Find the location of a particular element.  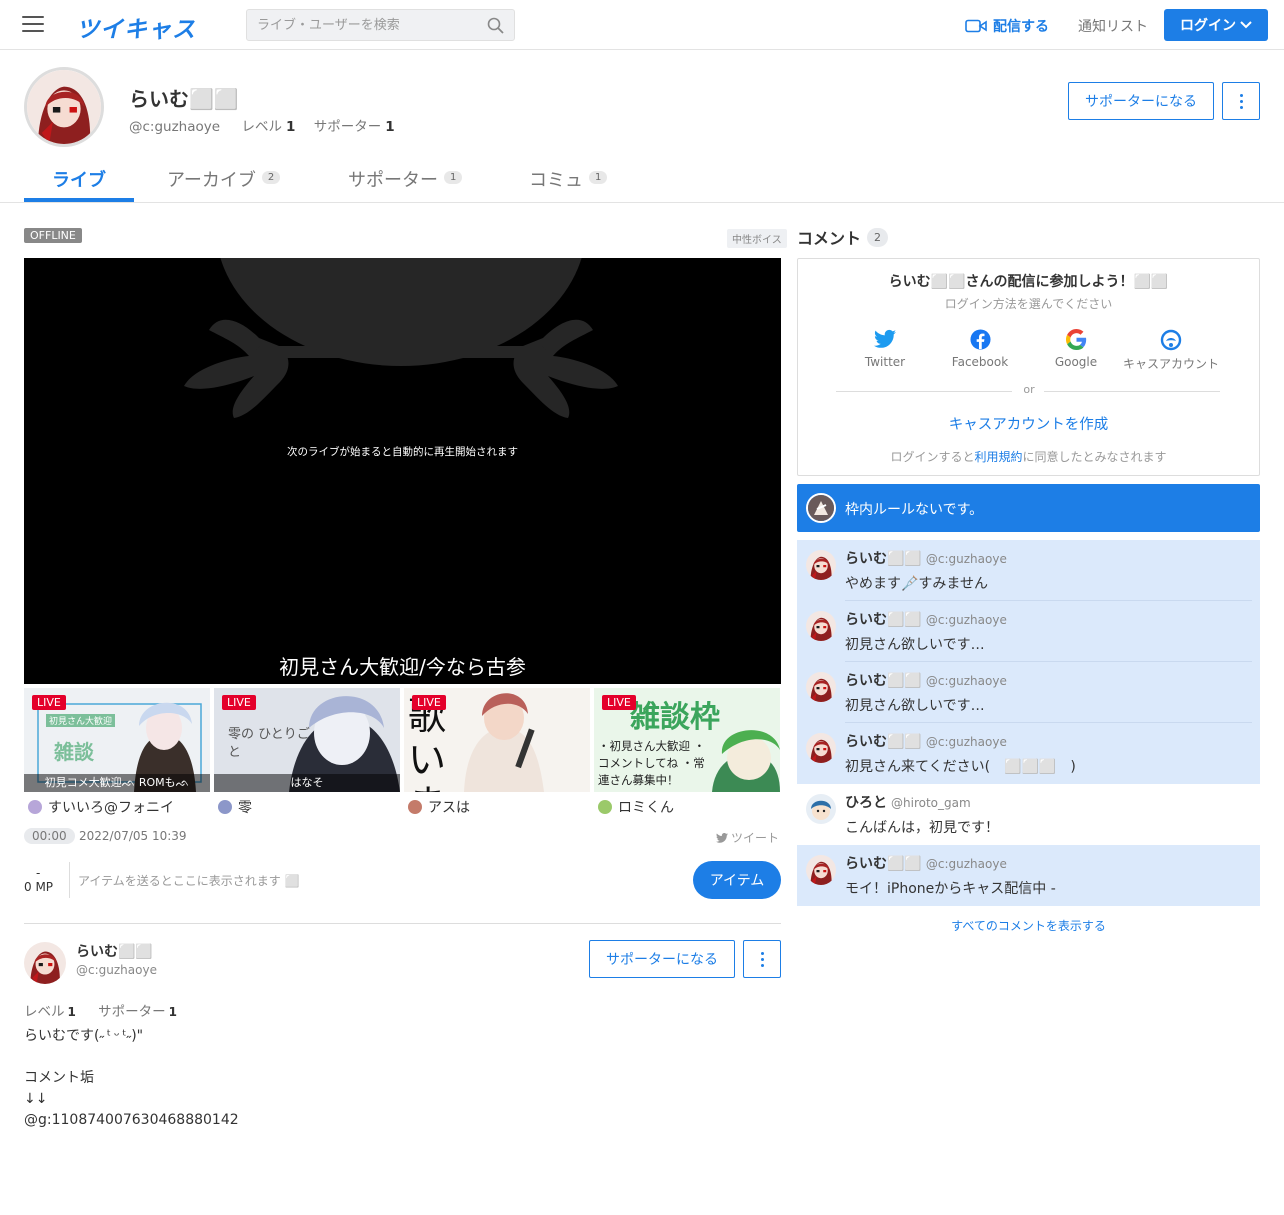

supporter-value: 1 is located at coordinates (173, 1012).